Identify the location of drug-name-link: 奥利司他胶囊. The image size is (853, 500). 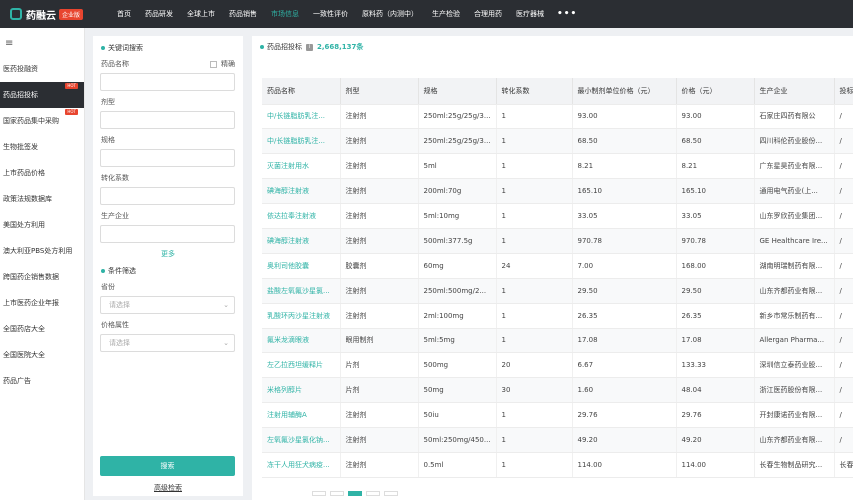
(301, 266).